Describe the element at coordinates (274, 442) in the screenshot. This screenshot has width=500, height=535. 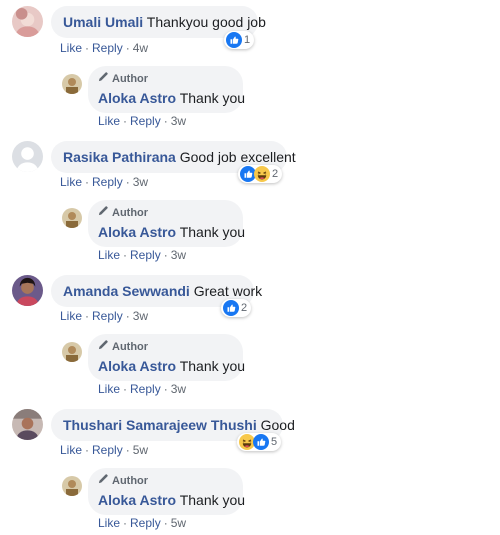
I see `reaction-count: 5` at that location.